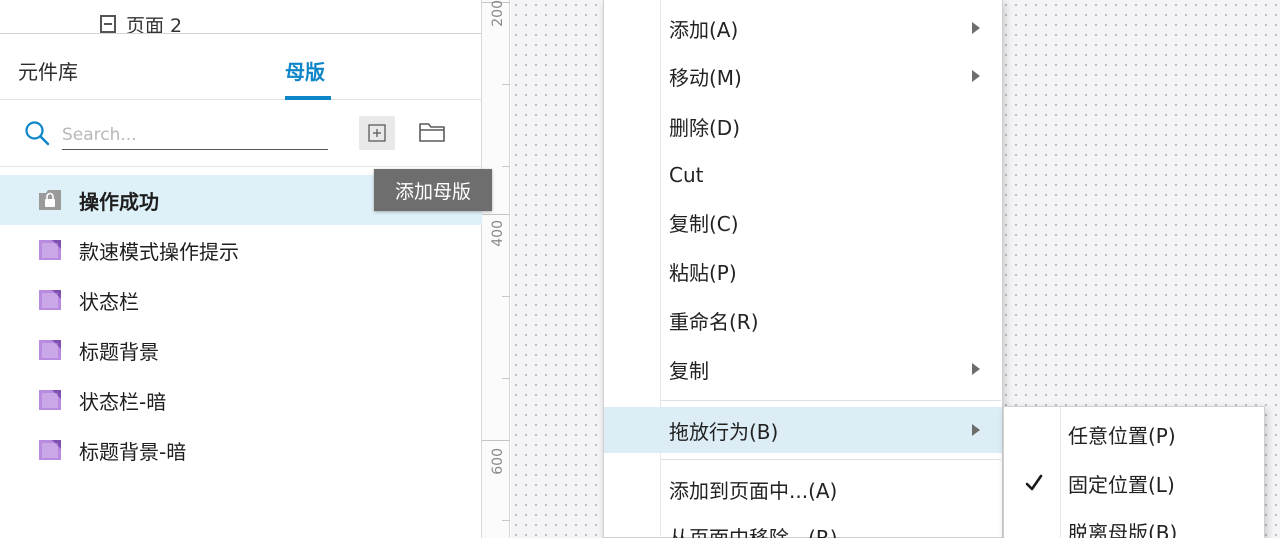 This screenshot has width=1280, height=538. Describe the element at coordinates (704, 29) in the screenshot. I see `menu-item-label: 添加(A)` at that location.